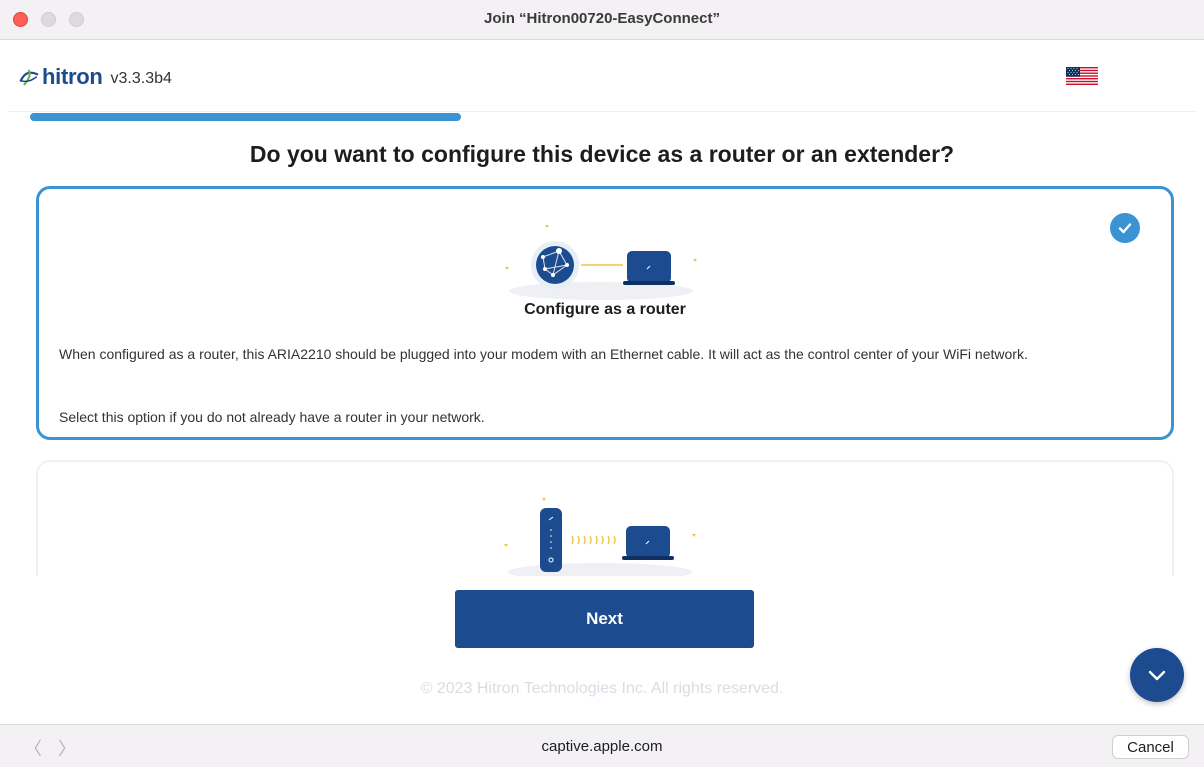 This screenshot has width=1204, height=767. Describe the element at coordinates (1150, 747) in the screenshot. I see `cancel-button: Cancel` at that location.